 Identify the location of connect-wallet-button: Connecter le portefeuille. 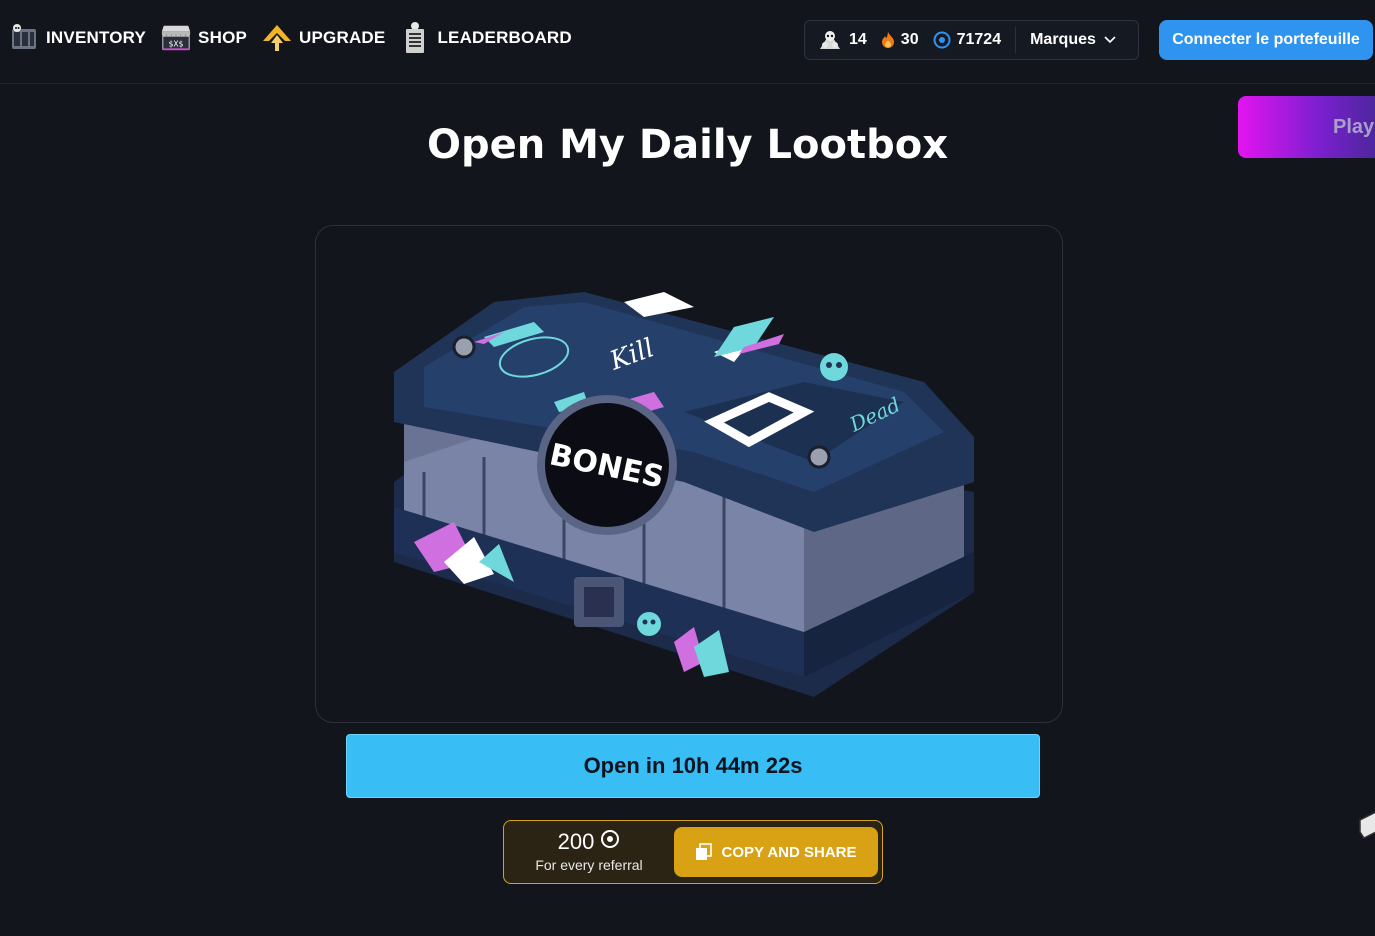
(1266, 40).